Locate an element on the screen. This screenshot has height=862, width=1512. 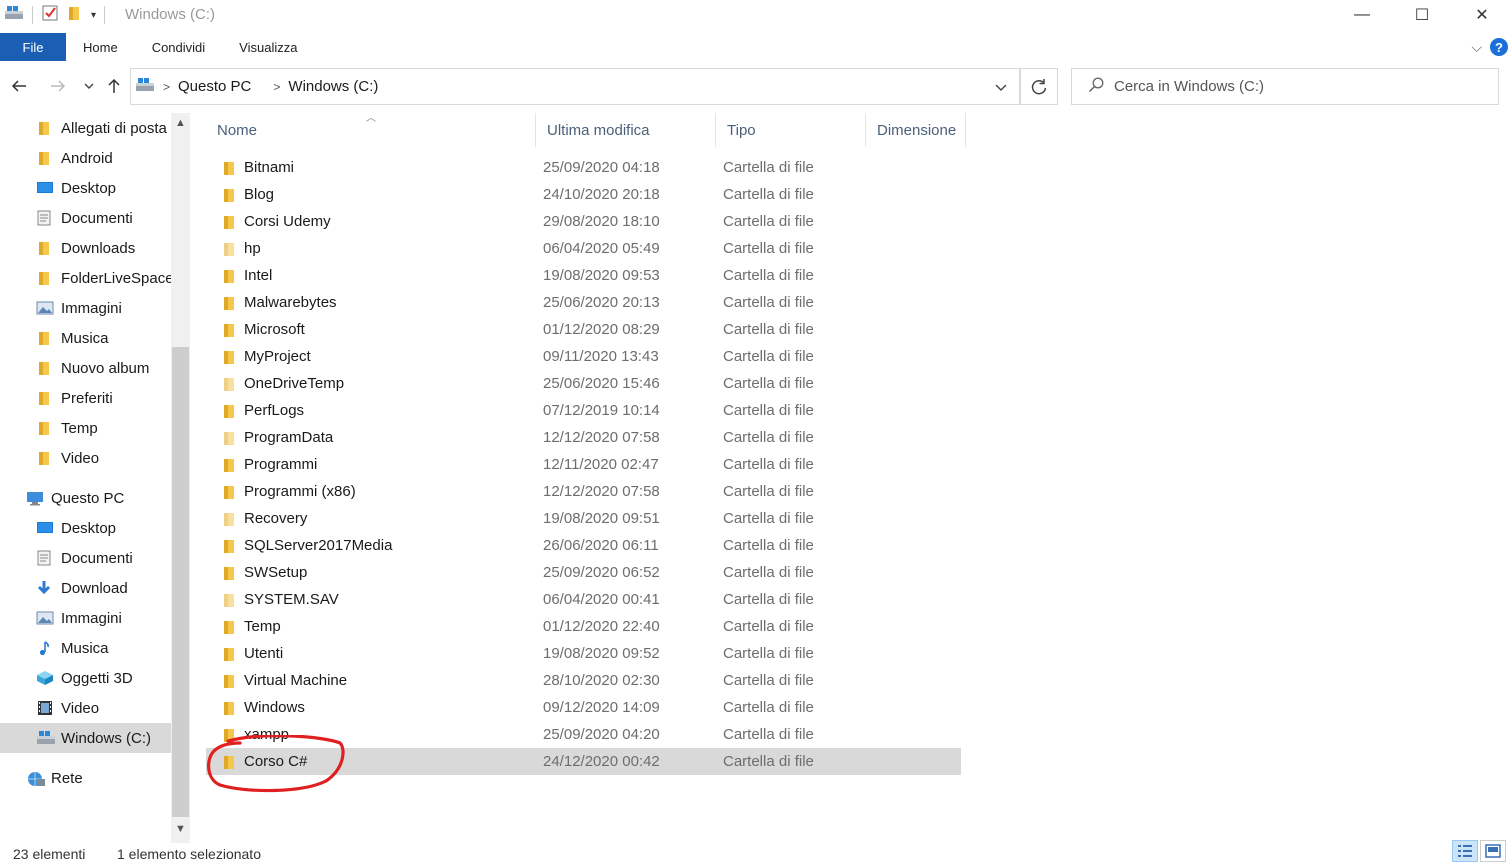
expand-ribbon-icon: ⌵ is located at coordinates (1476, 47).